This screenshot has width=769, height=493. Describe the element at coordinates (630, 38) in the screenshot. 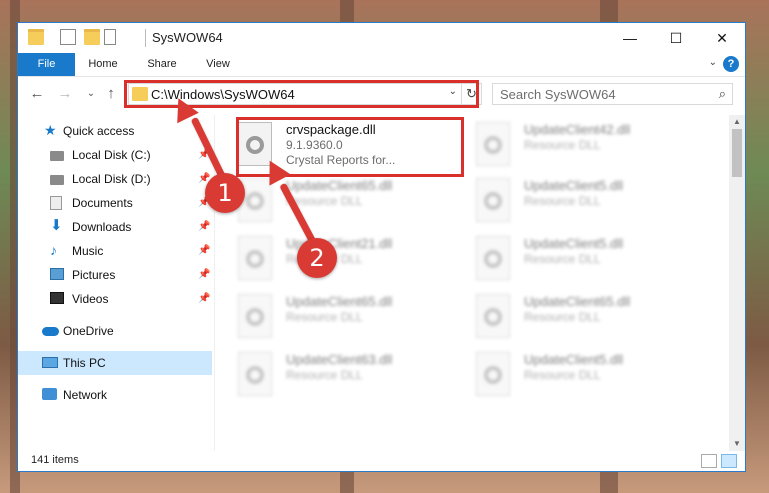

I see `minimize-button: —` at that location.